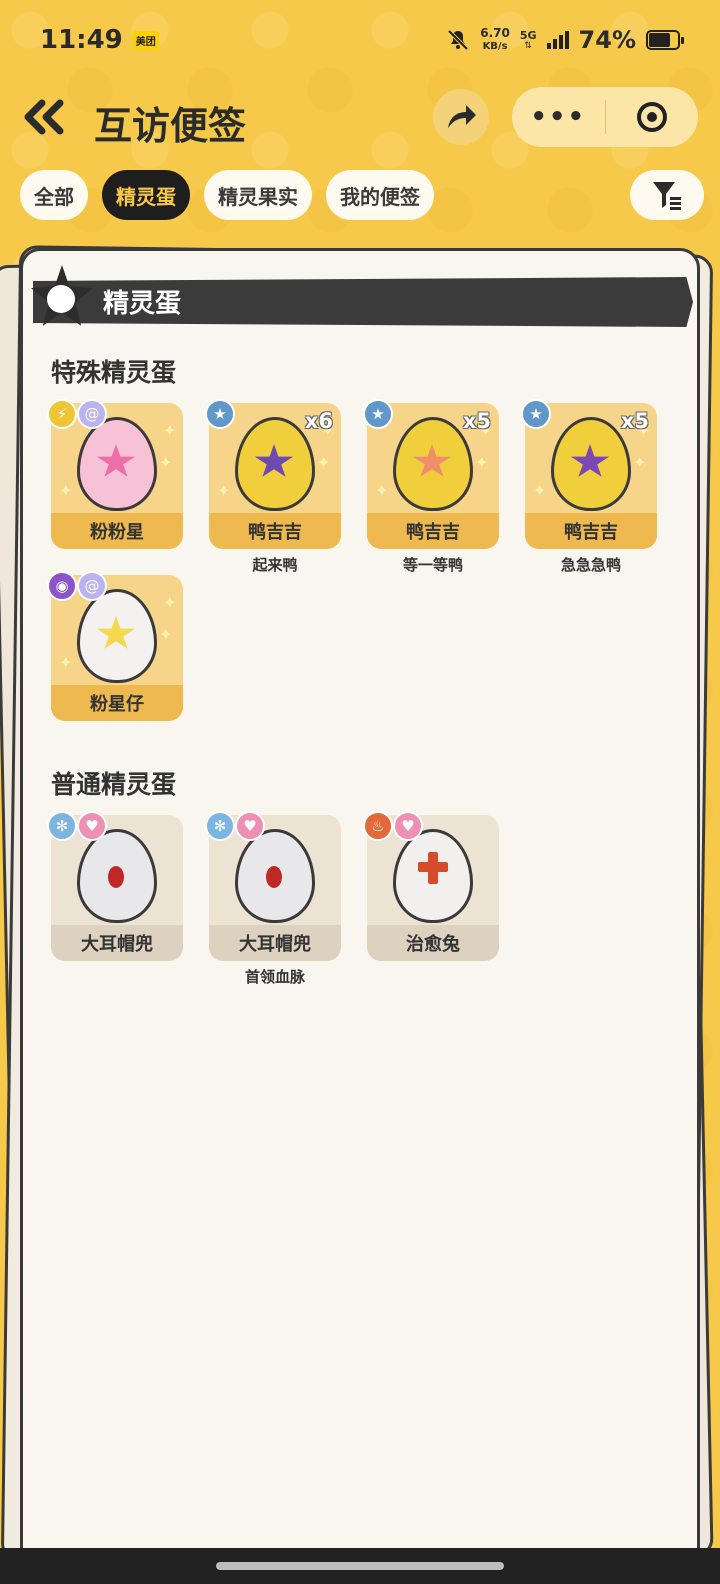  I want to click on egg-card: ✦ ✦ ✦ ⚡ @ 粉粉星, so click(115, 474).